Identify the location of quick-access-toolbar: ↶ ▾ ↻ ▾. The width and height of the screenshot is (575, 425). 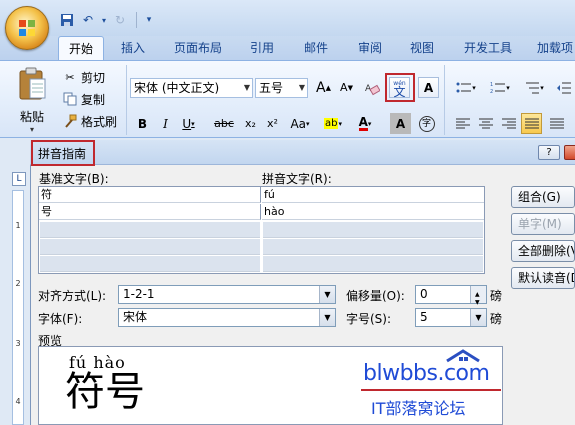
(106, 20).